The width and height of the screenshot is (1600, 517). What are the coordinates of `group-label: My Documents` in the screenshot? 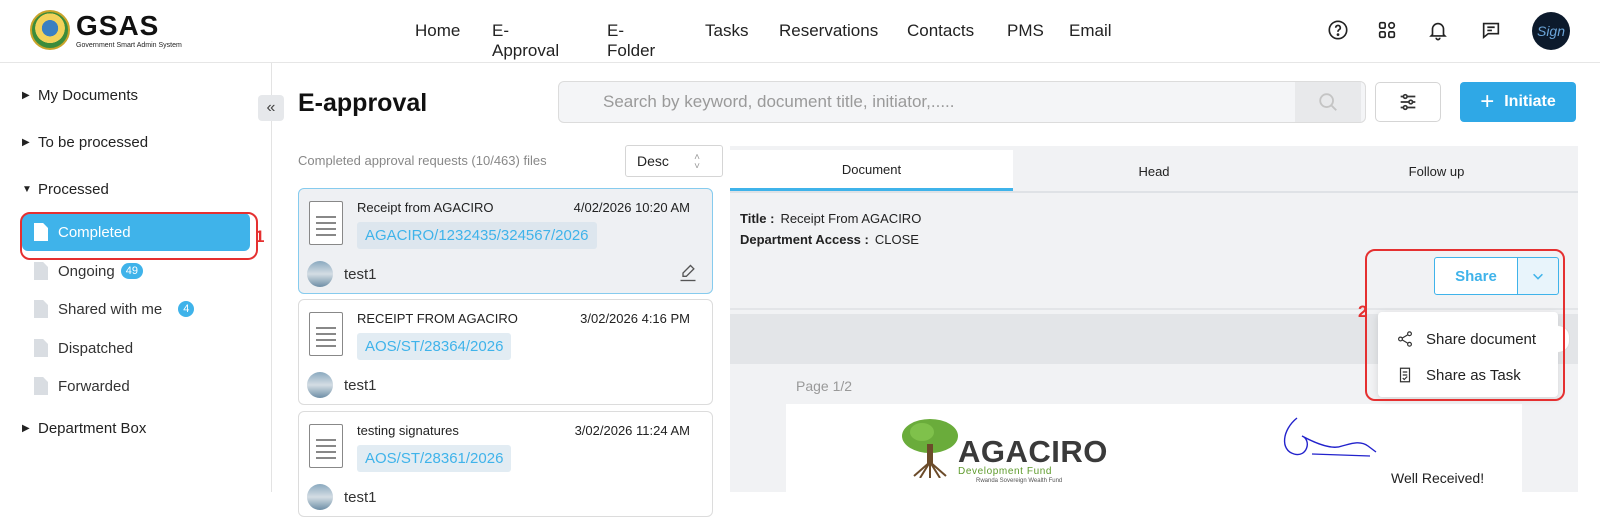 It's located at (88, 95).